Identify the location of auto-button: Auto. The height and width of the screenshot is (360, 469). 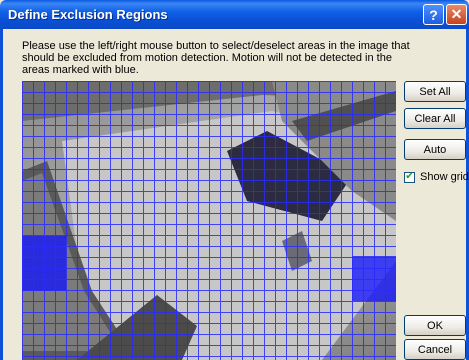
(435, 149).